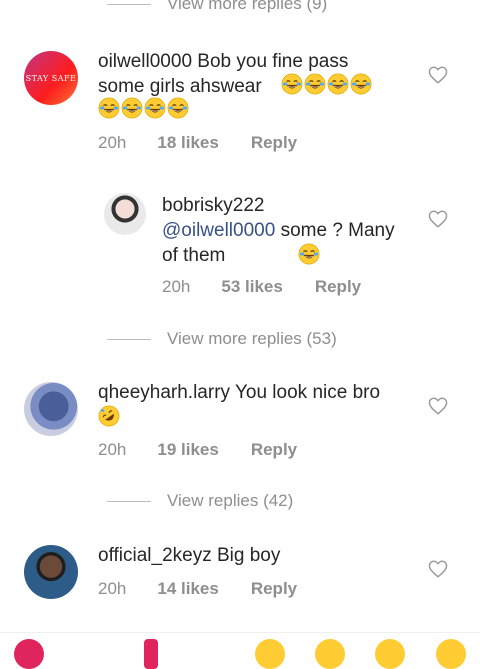  Describe the element at coordinates (29, 654) in the screenshot. I see `heart-emoji-icon` at that location.